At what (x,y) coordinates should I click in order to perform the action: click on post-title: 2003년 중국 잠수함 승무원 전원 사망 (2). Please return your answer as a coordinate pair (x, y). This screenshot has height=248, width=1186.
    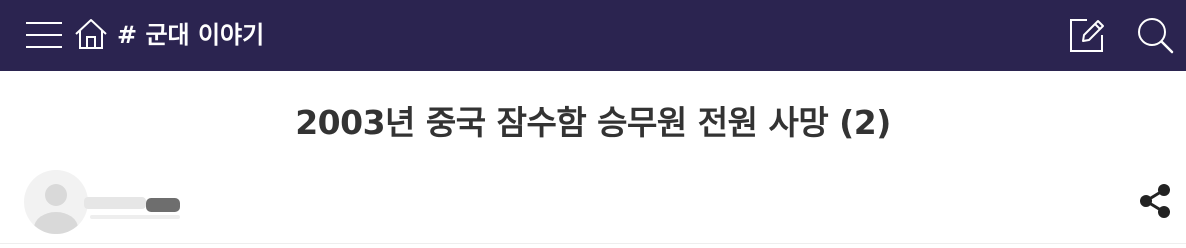
    Looking at the image, I should click on (593, 122).